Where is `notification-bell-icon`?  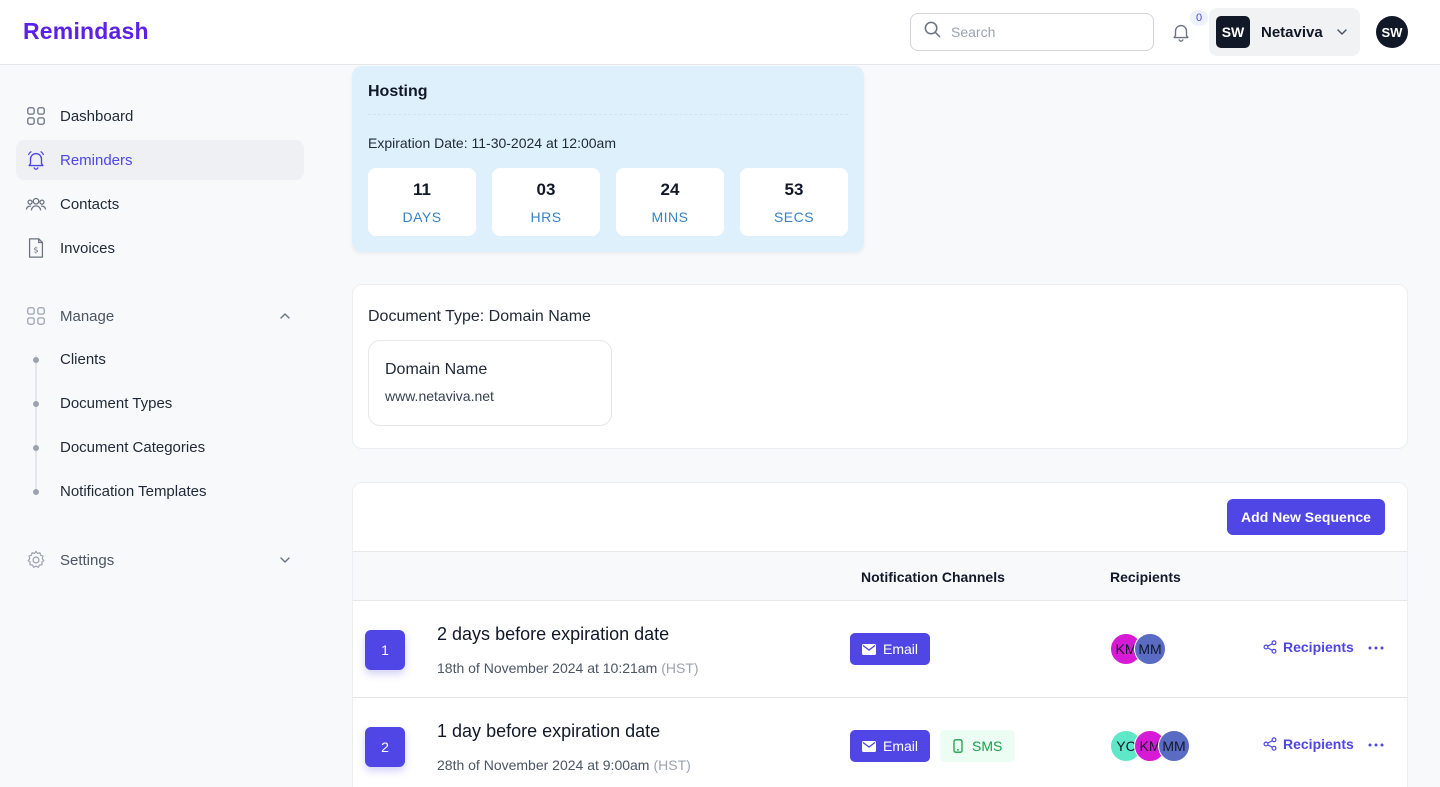 notification-bell-icon is located at coordinates (1181, 32).